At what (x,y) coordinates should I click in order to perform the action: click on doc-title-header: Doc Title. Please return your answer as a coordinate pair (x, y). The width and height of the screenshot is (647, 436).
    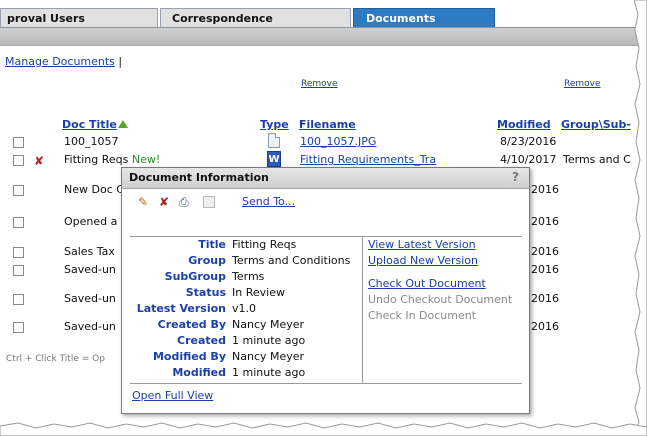
    Looking at the image, I should click on (95, 124).